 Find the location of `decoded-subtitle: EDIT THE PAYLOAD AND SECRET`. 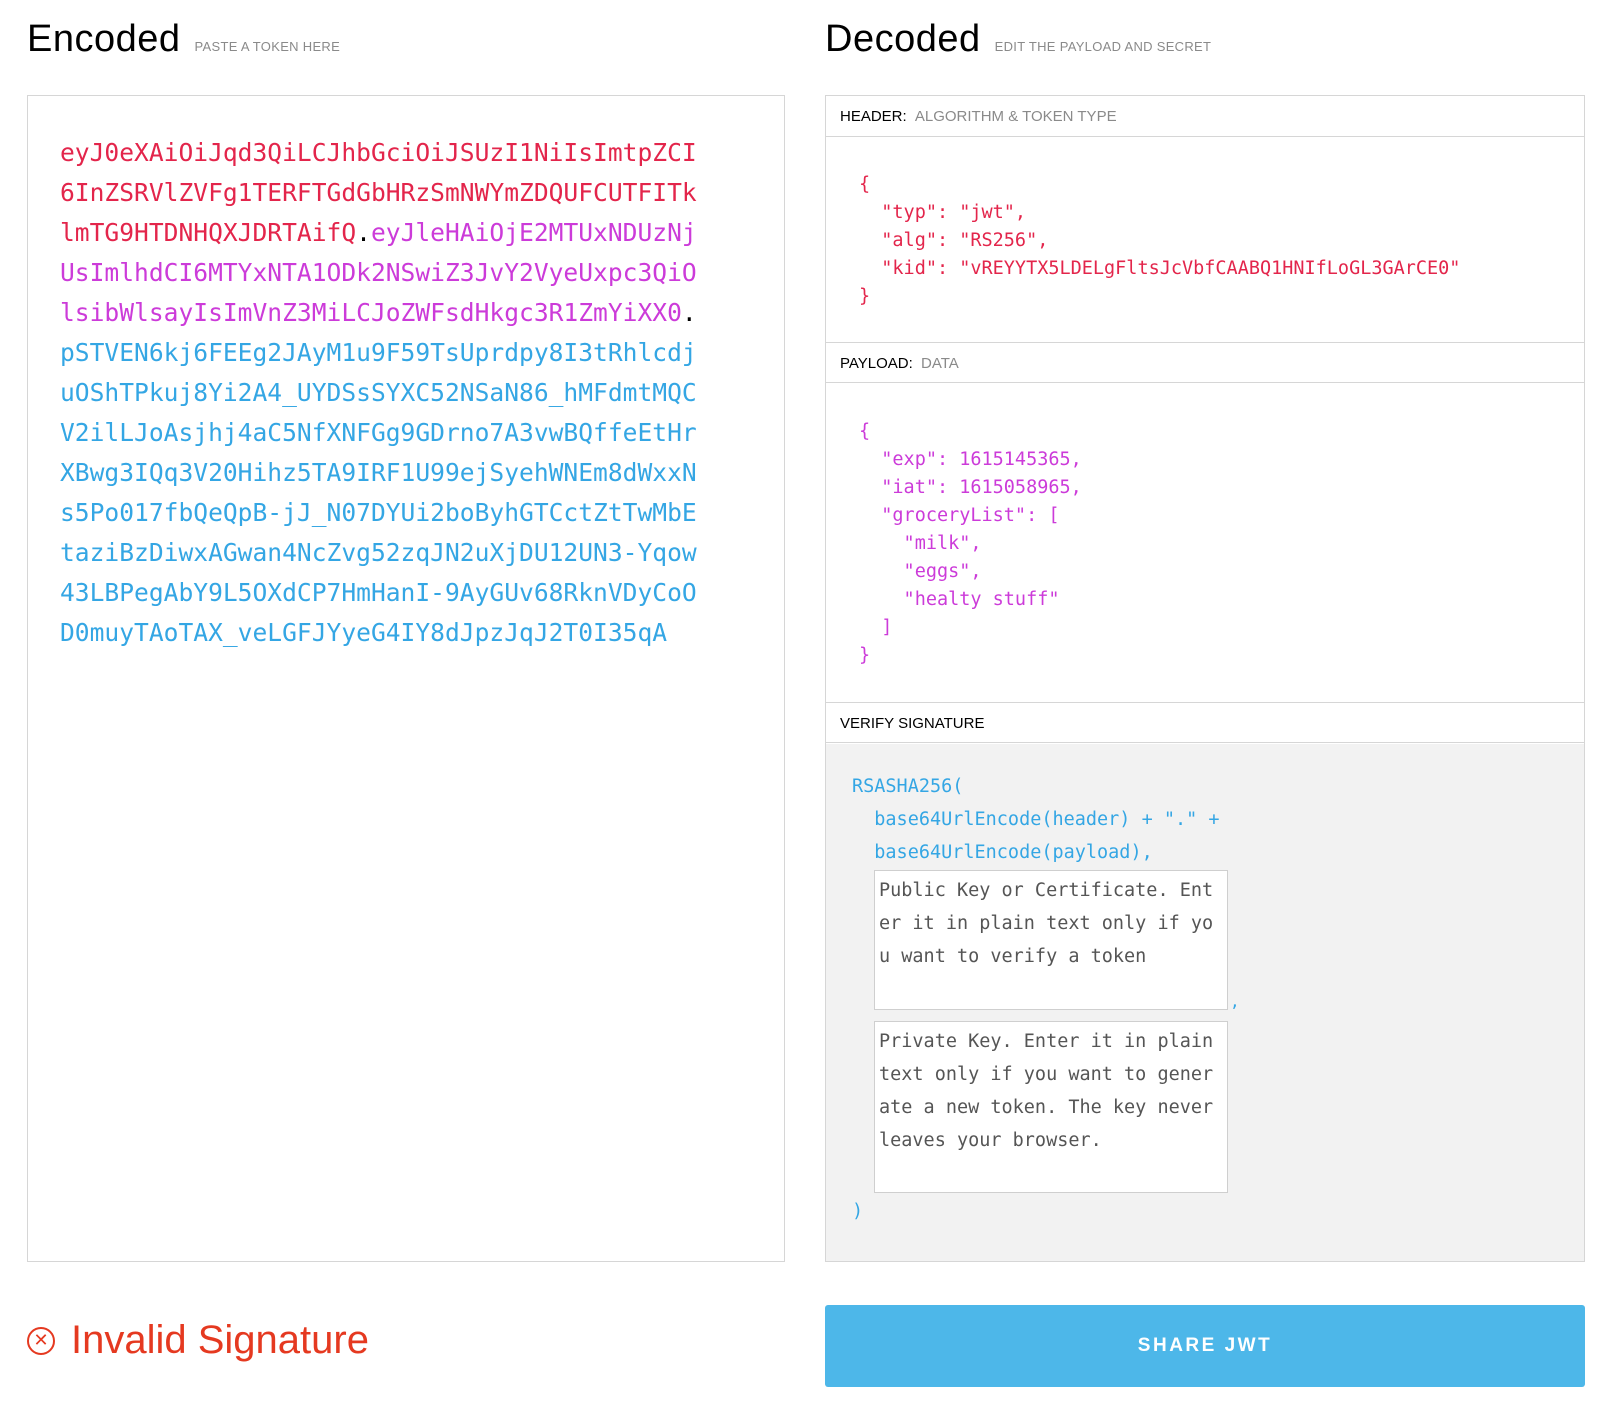

decoded-subtitle: EDIT THE PAYLOAD AND SECRET is located at coordinates (1103, 46).